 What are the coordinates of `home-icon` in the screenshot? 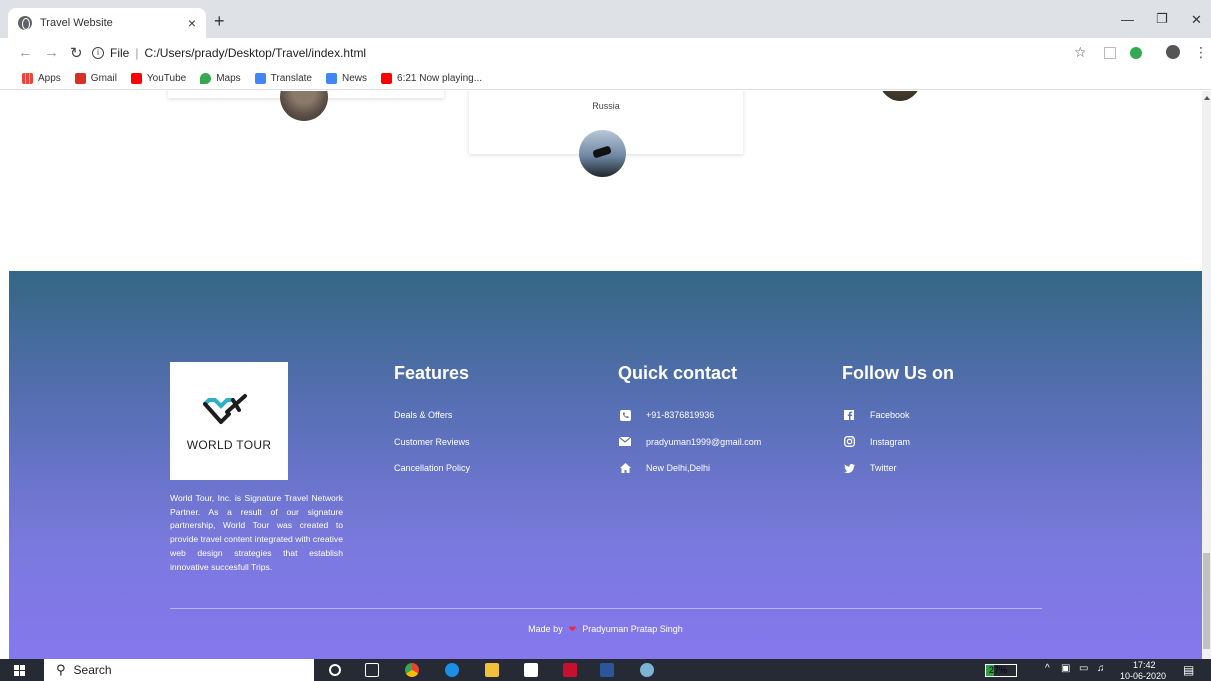 It's located at (625, 468).